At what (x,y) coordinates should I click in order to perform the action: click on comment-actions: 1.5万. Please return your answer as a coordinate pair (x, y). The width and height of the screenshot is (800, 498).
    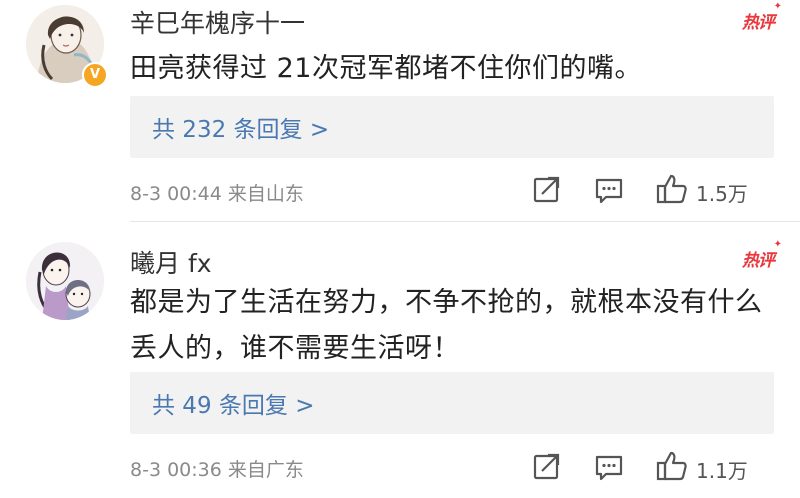
    Looking at the image, I should click on (654, 189).